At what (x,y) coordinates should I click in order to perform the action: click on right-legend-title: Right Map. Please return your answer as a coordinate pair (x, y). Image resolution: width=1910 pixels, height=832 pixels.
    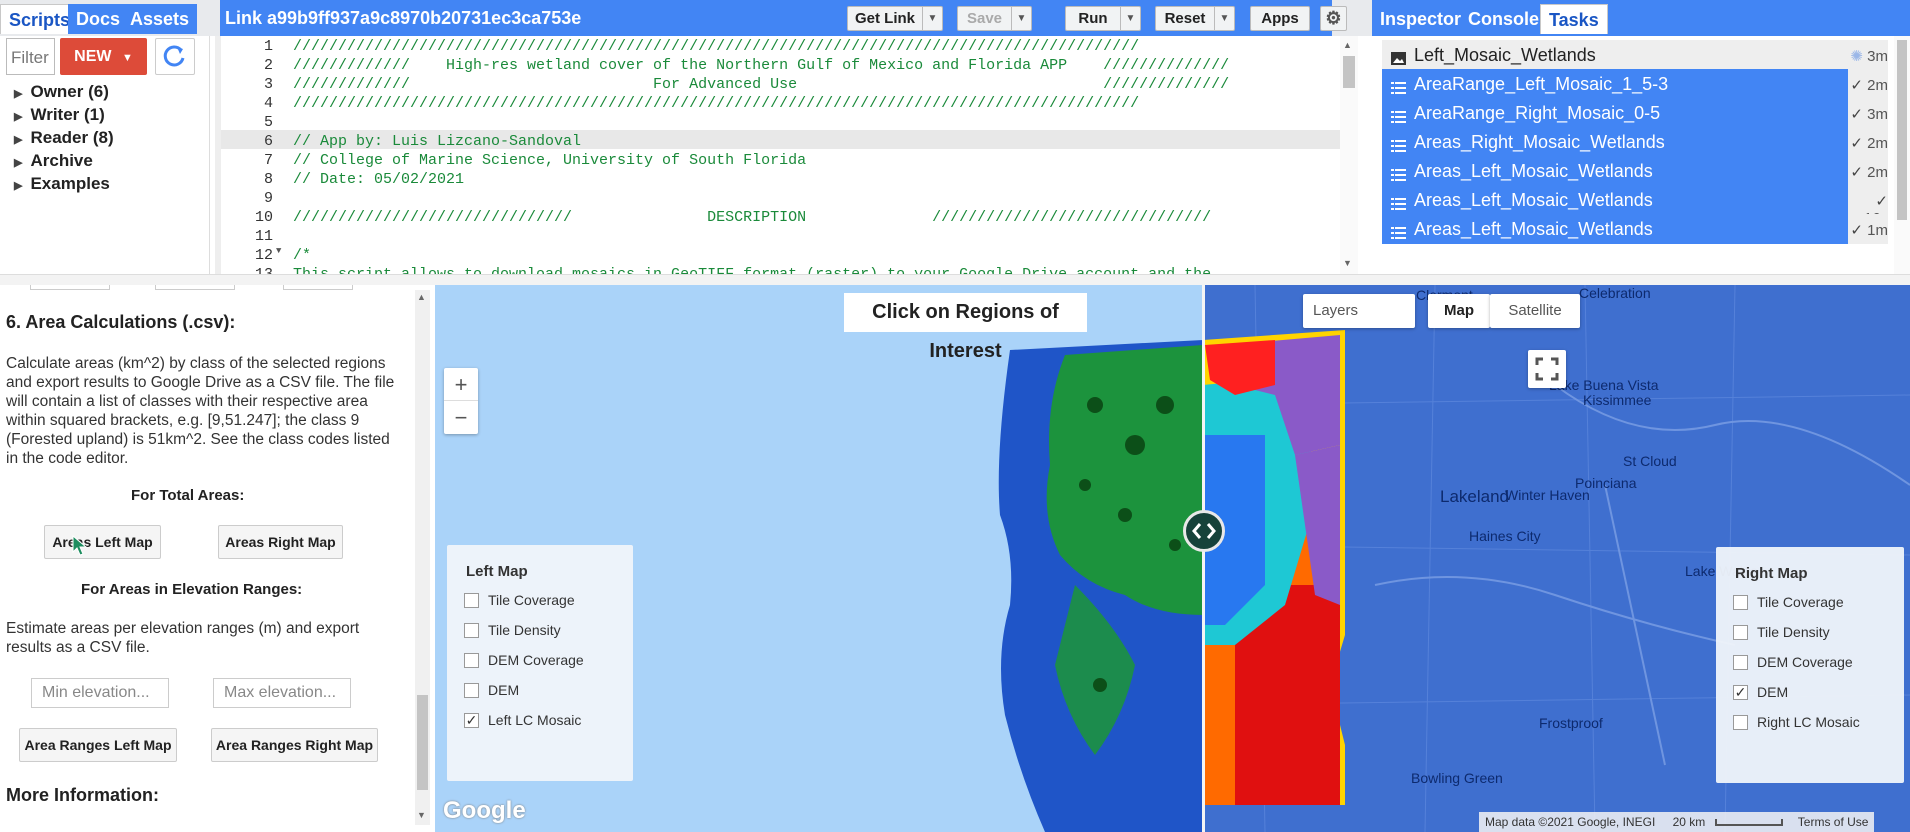
    Looking at the image, I should click on (1771, 573).